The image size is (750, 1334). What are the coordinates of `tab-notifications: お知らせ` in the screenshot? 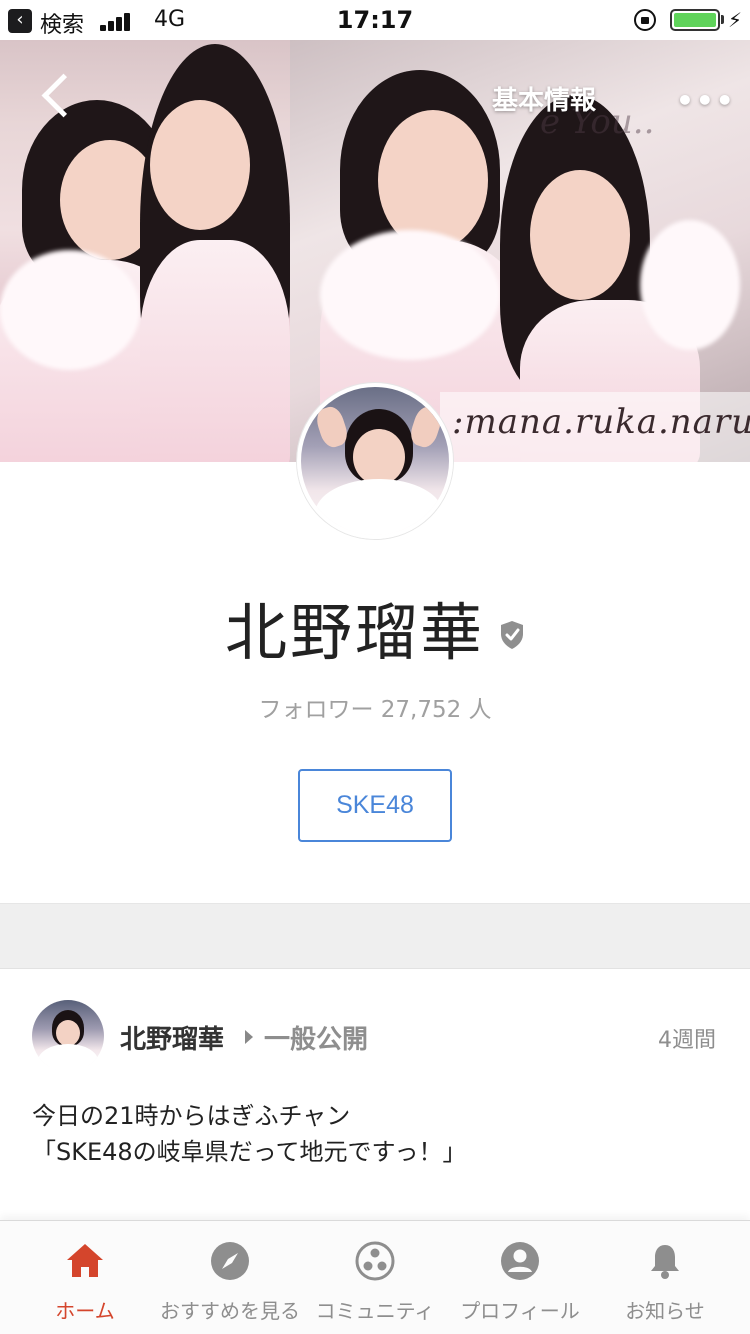 It's located at (665, 1277).